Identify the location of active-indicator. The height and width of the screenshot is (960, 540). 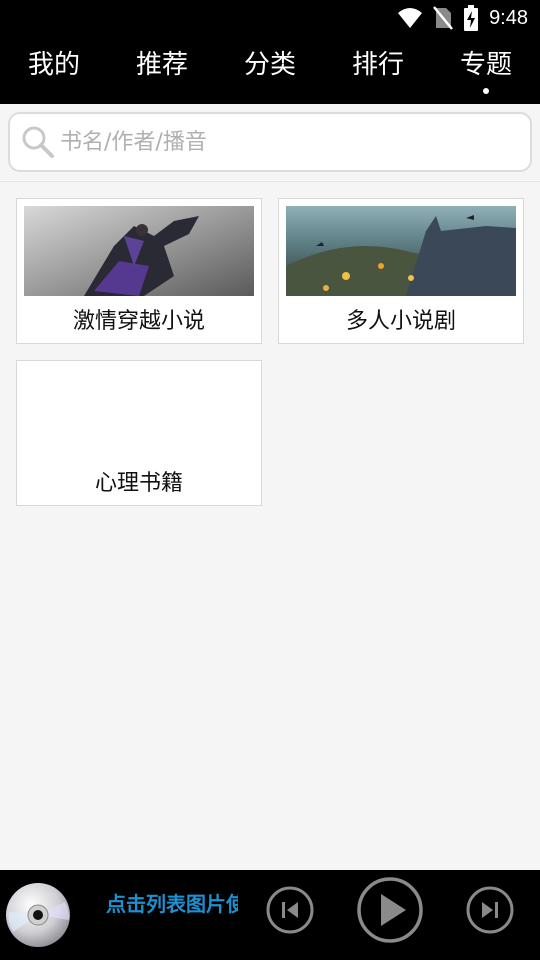
(486, 91).